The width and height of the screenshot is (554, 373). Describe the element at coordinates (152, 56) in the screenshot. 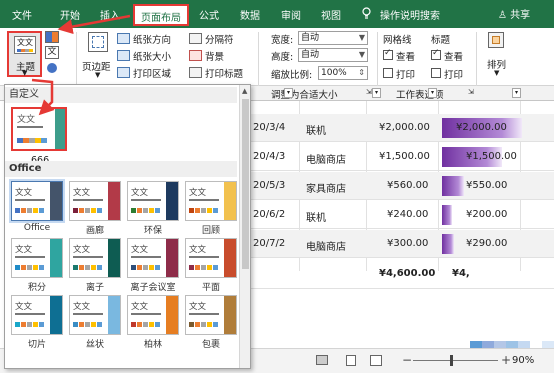

I see `size-button: 纸张大小` at that location.